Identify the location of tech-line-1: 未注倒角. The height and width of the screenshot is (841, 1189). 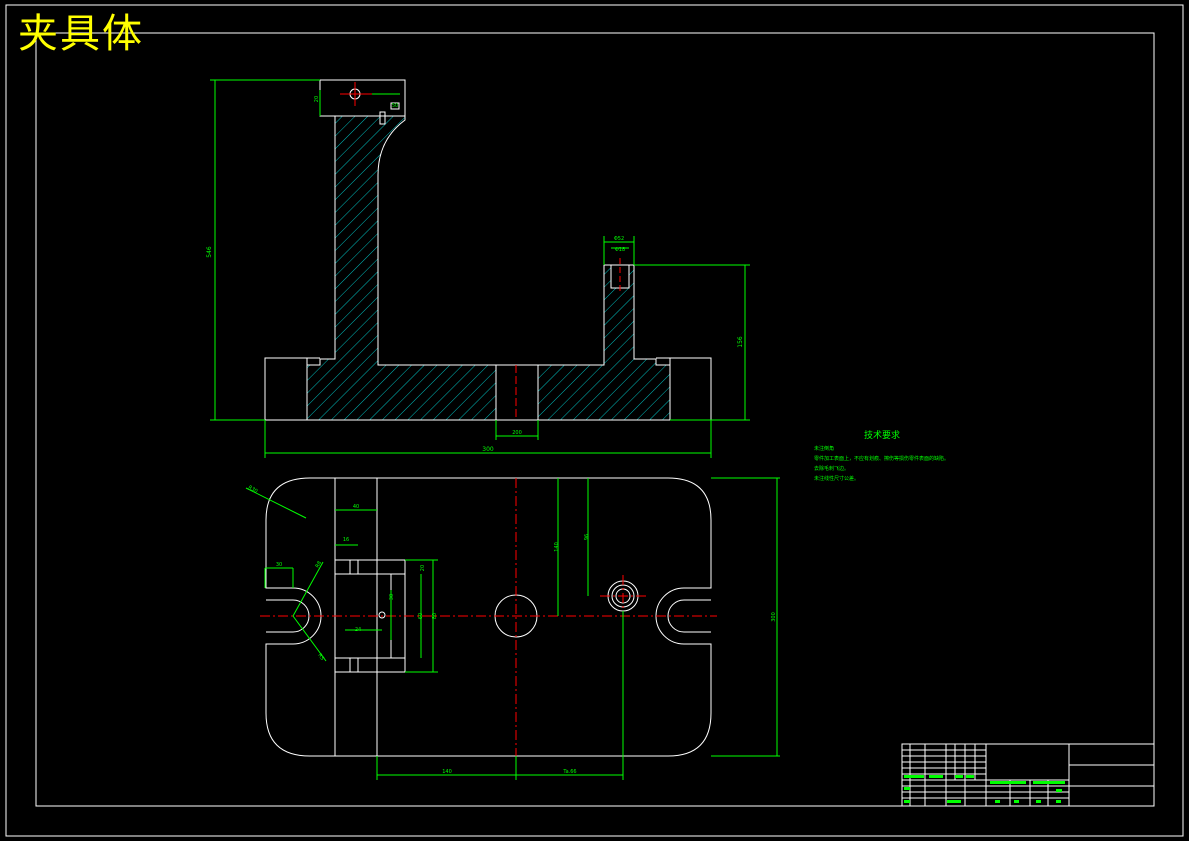
(824, 449).